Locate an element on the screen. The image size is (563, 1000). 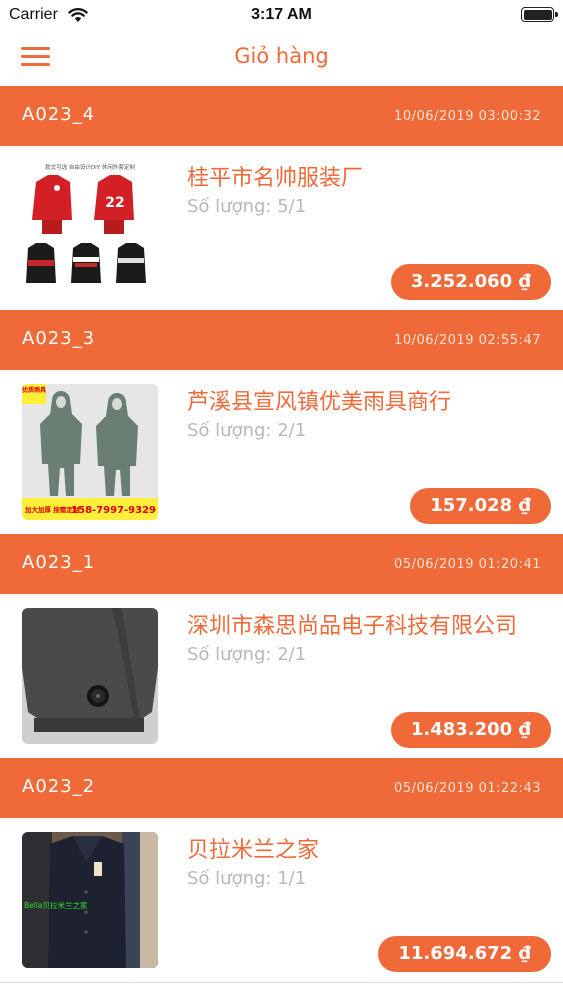
thumb-tag: 优质雨具 is located at coordinates (34, 390).